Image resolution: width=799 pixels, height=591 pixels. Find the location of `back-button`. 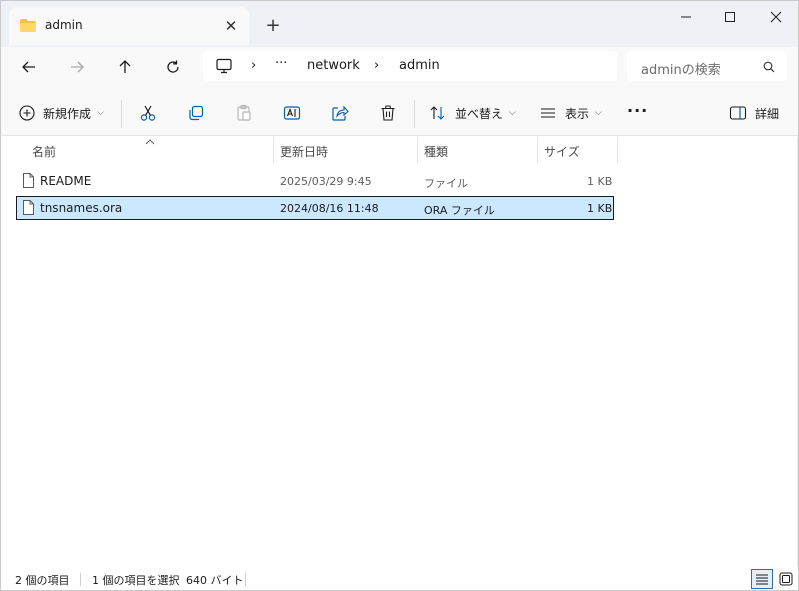

back-button is located at coordinates (29, 67).